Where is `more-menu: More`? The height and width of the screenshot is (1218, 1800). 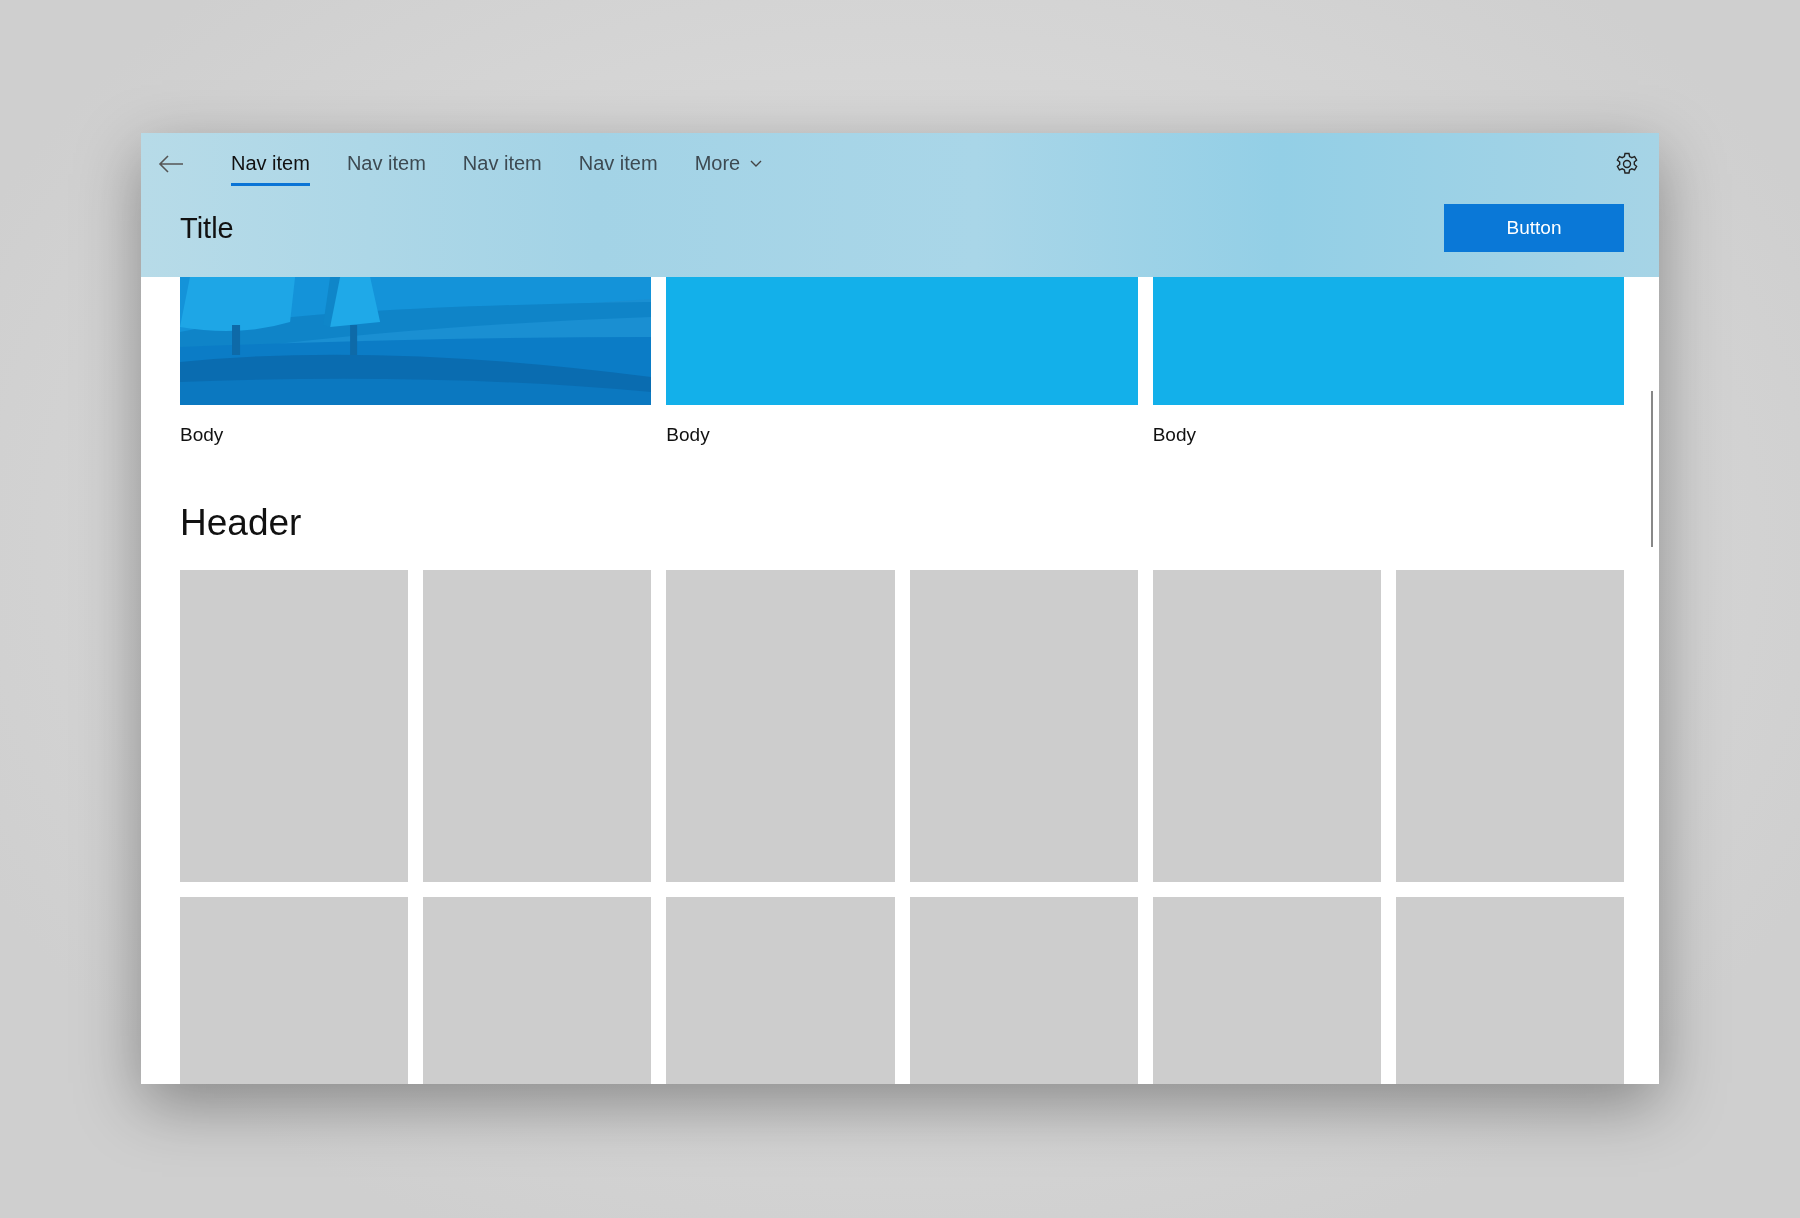 more-menu: More is located at coordinates (728, 164).